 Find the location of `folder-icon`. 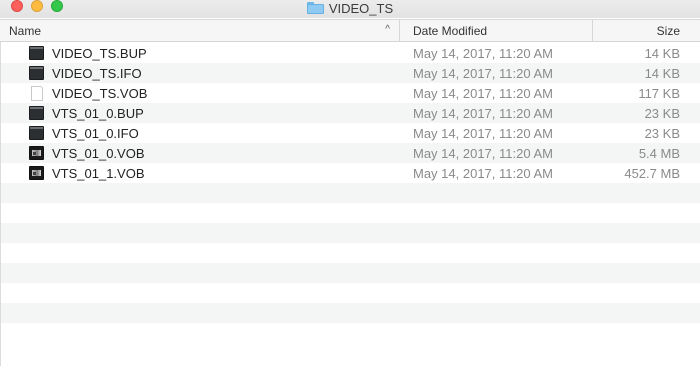

folder-icon is located at coordinates (315, 8).